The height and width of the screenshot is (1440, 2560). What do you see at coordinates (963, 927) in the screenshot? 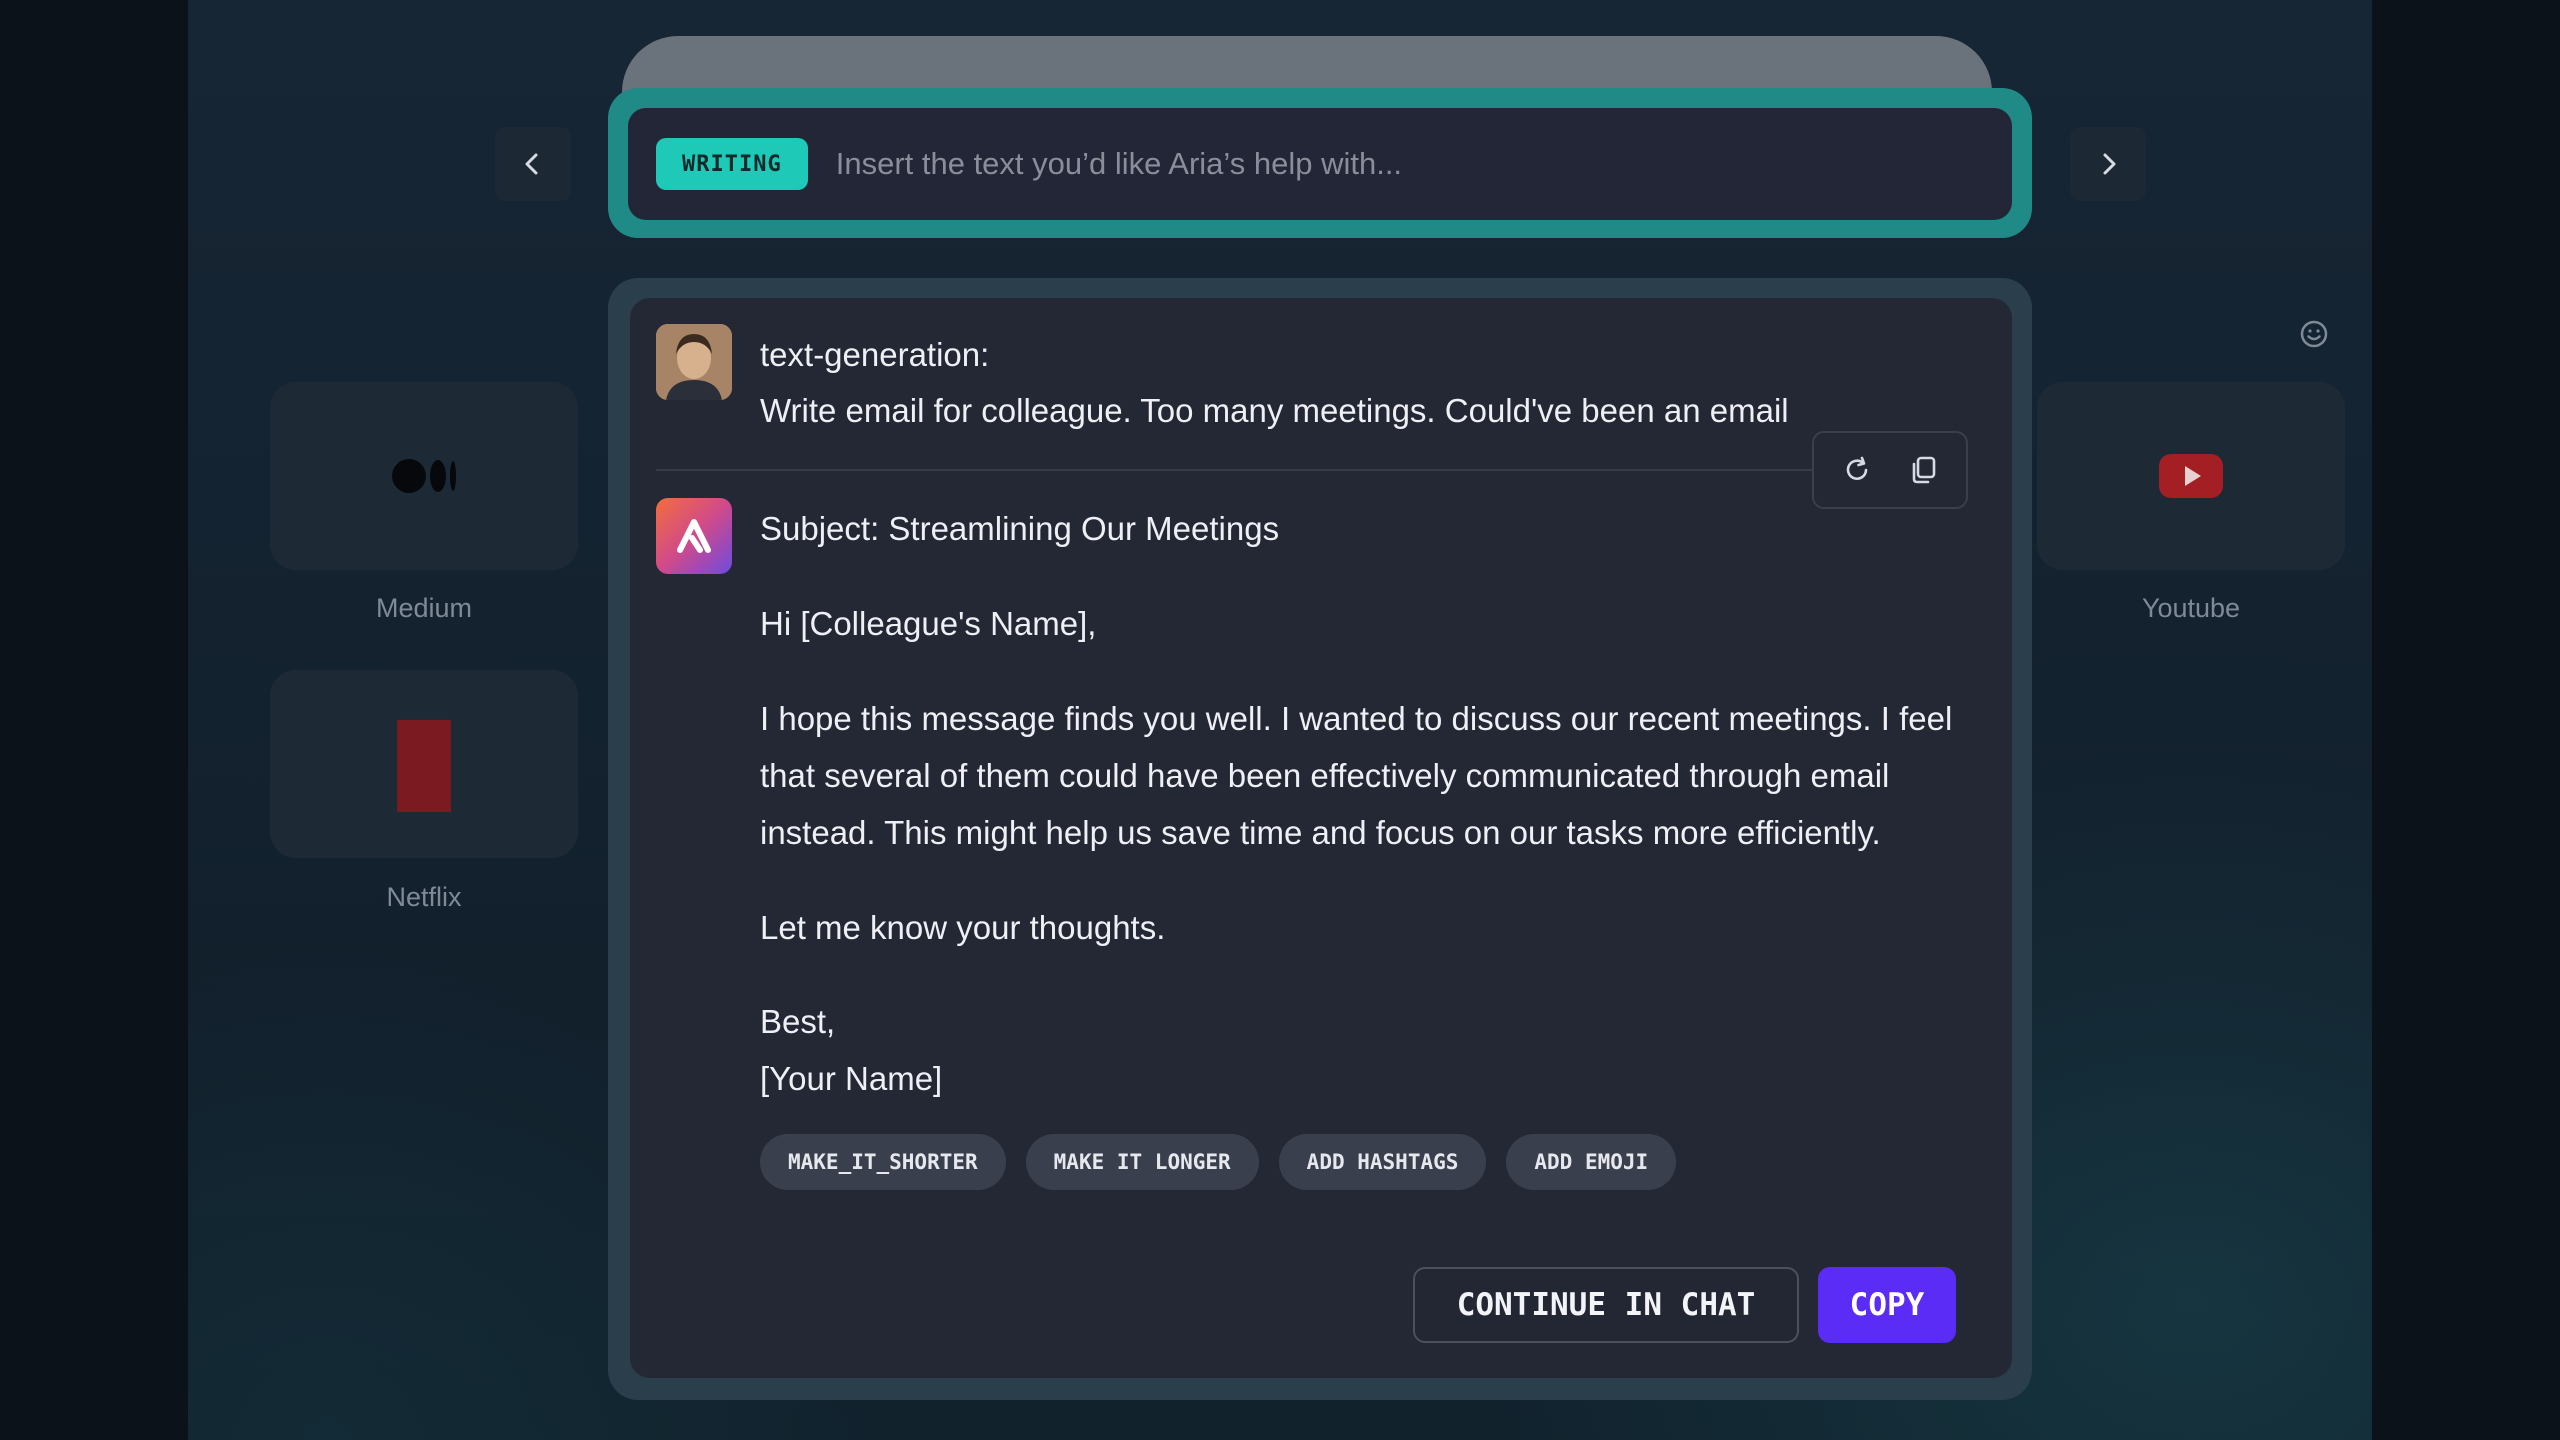
I see `email-closing: Let me know your thoughts.` at bounding box center [963, 927].